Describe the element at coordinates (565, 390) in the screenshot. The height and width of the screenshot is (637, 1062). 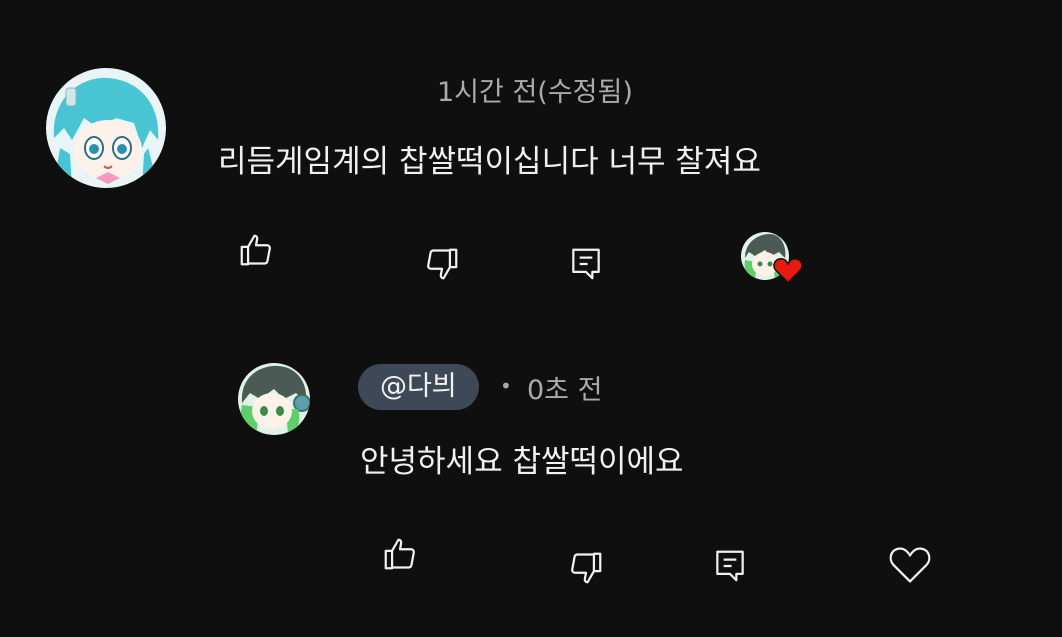
I see `reply-timestamp: 0초 전` at that location.